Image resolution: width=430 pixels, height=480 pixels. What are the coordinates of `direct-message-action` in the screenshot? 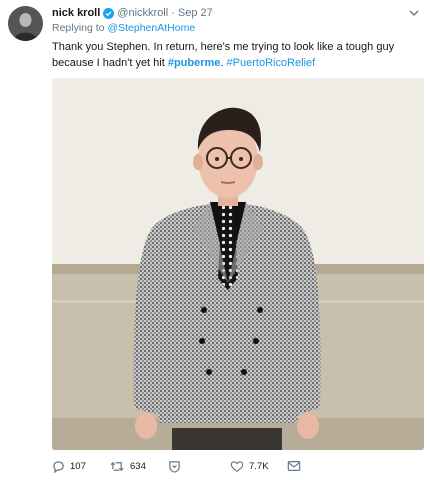 It's located at (294, 466).